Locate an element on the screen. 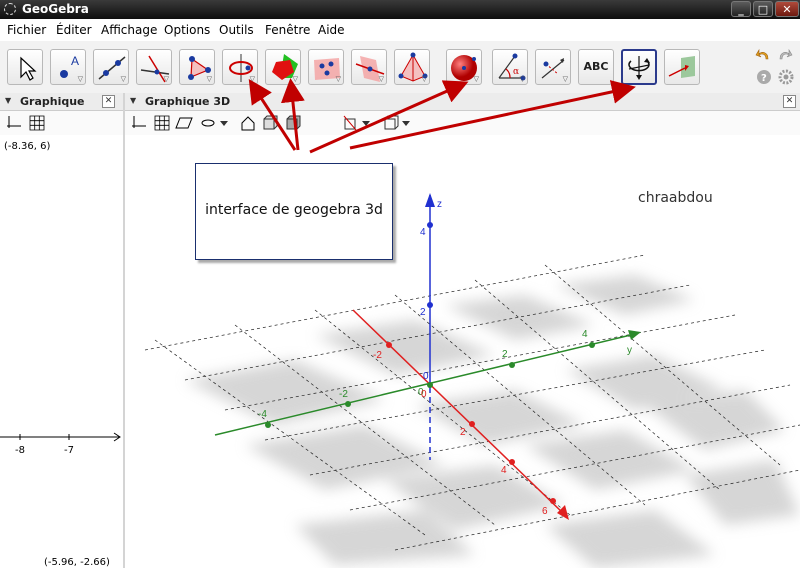 The height and width of the screenshot is (568, 800). arrow-to-rotate-view-tool is located at coordinates (492, 115).